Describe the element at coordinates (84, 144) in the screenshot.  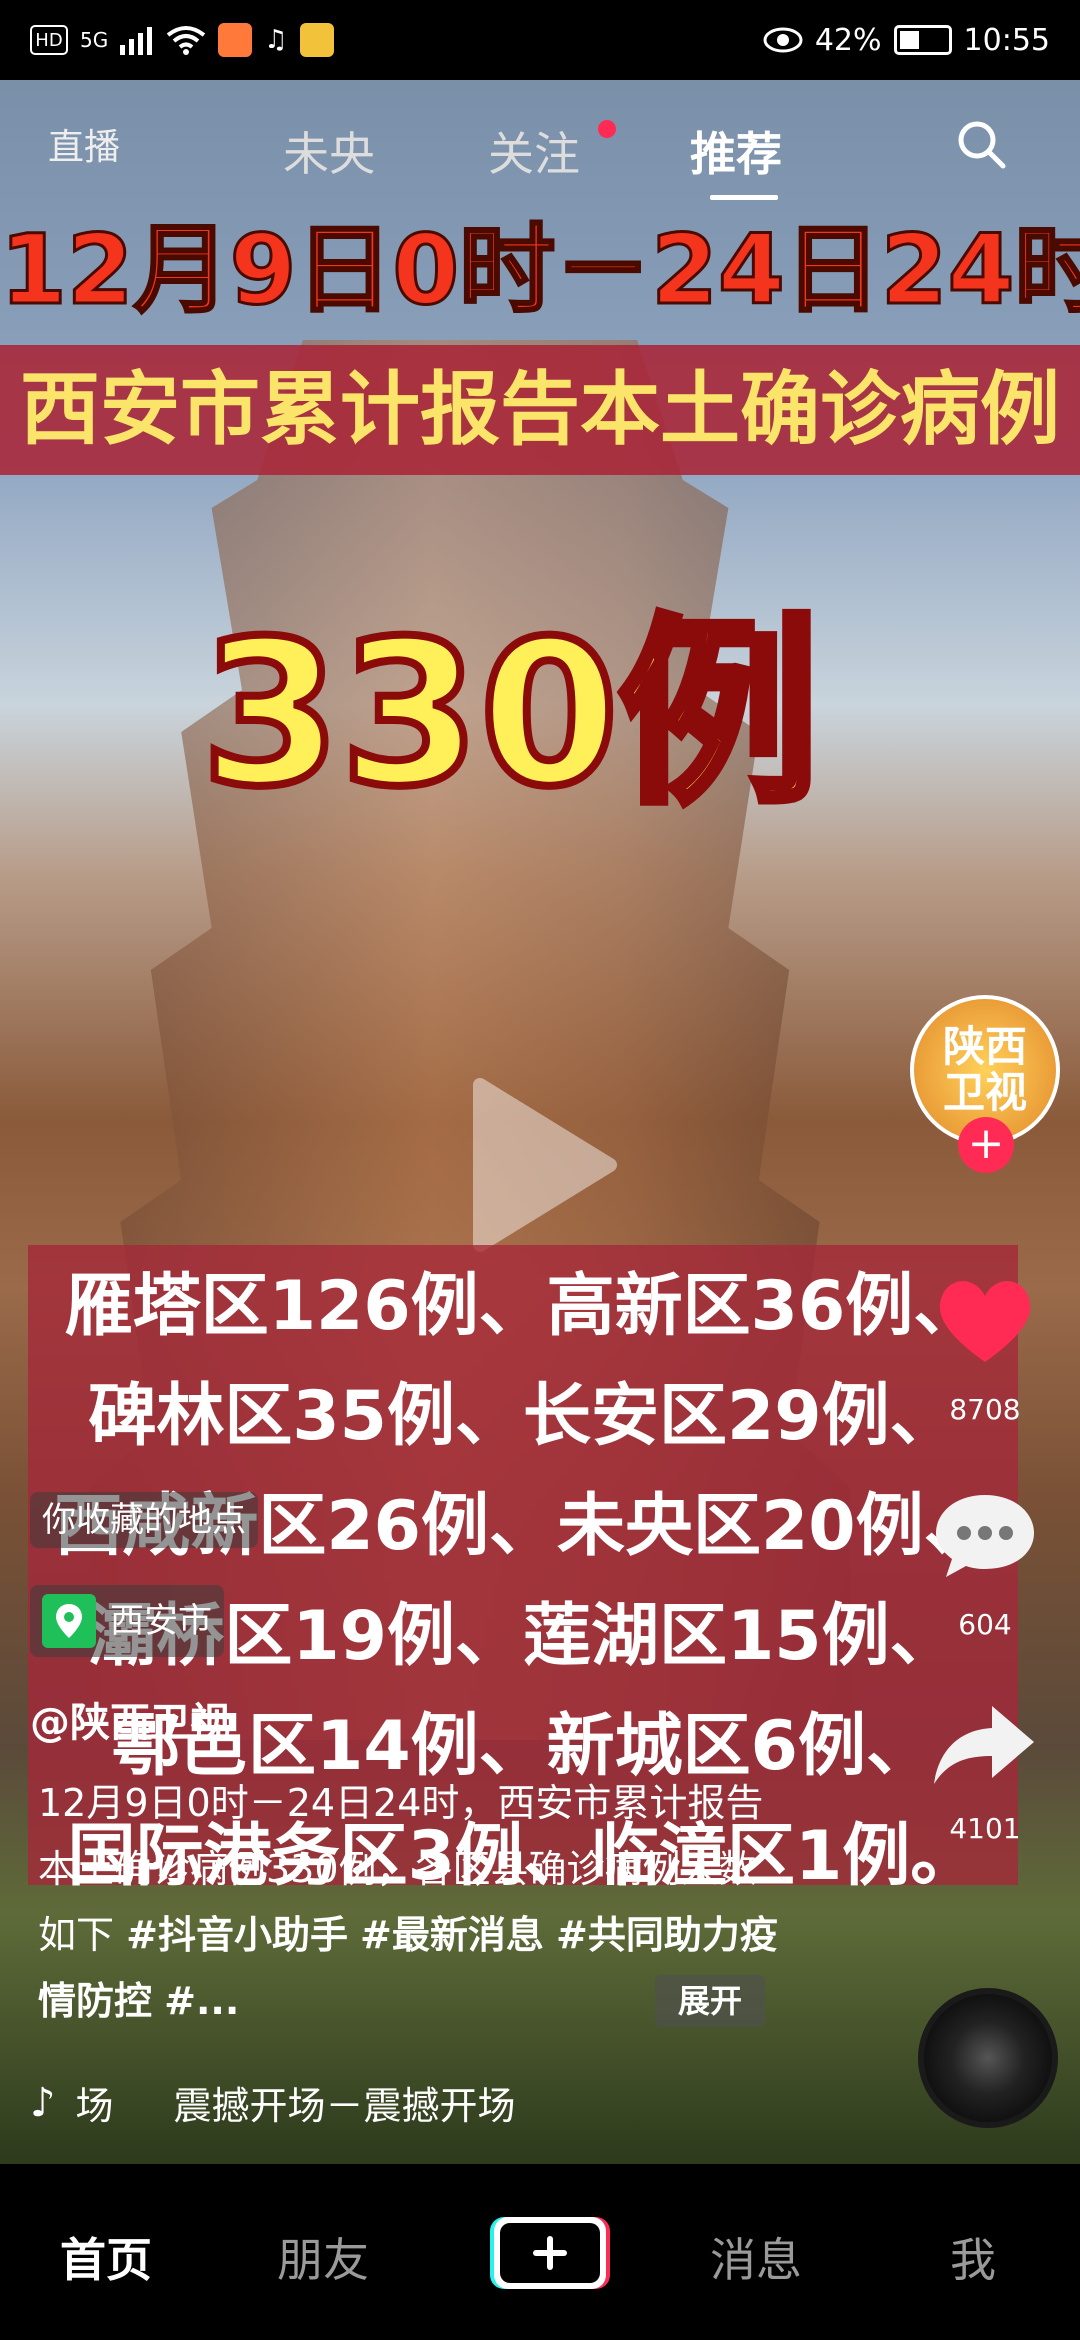
I see `live-button: 直播` at that location.